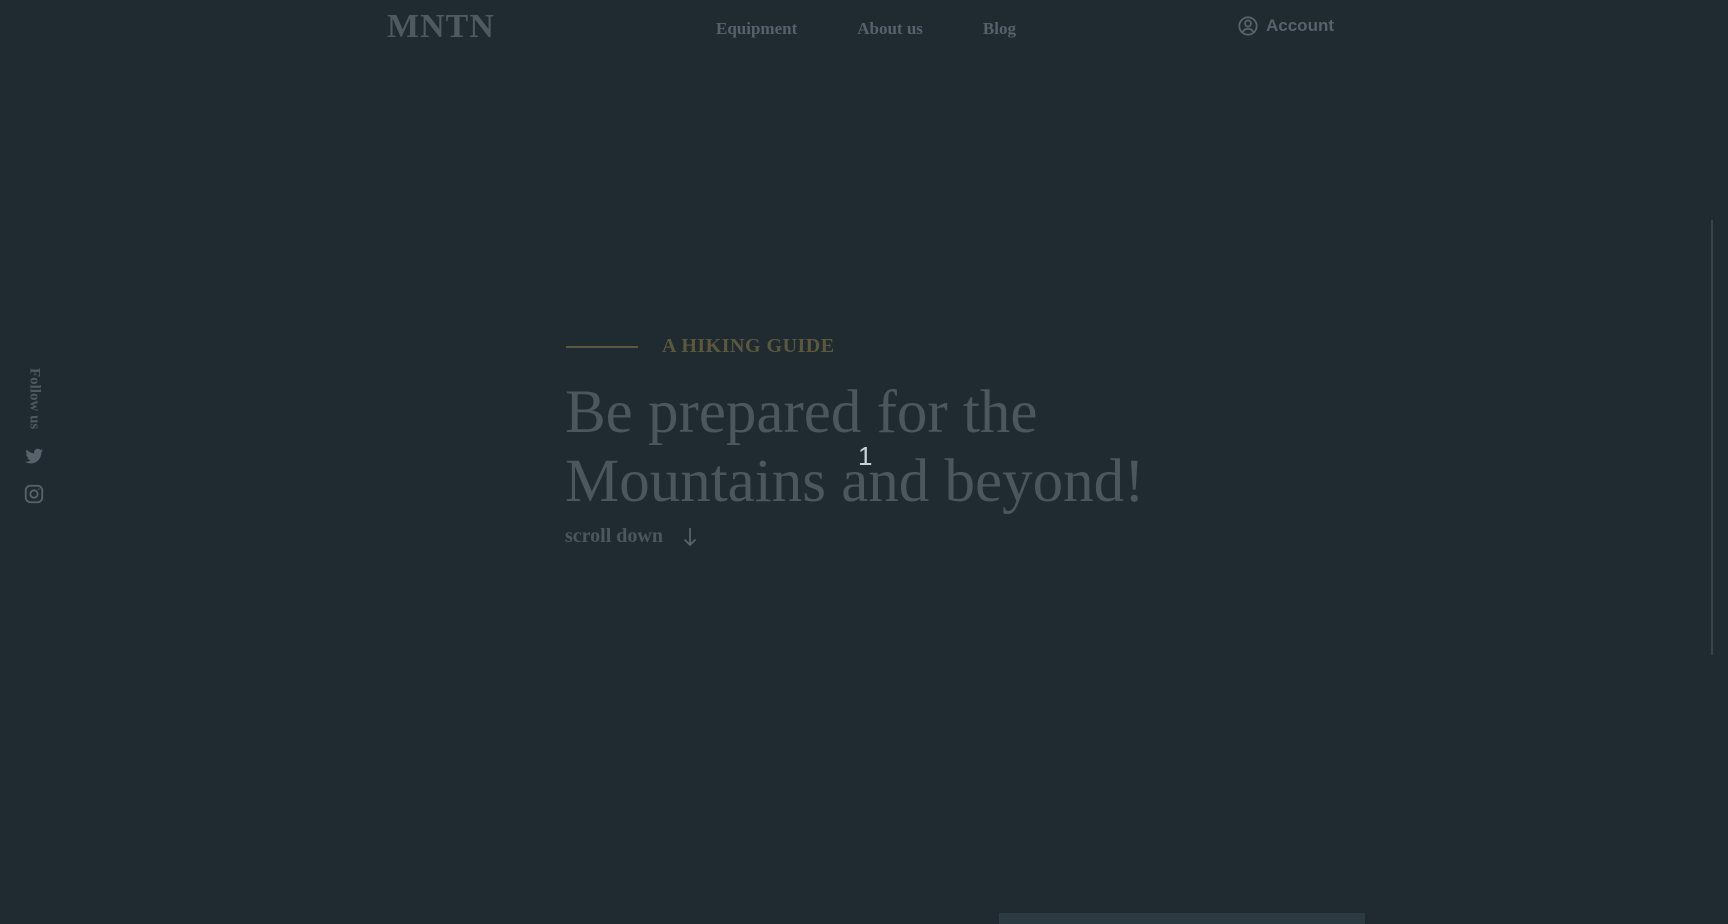  I want to click on scroll-down-link: scroll down, so click(632, 536).